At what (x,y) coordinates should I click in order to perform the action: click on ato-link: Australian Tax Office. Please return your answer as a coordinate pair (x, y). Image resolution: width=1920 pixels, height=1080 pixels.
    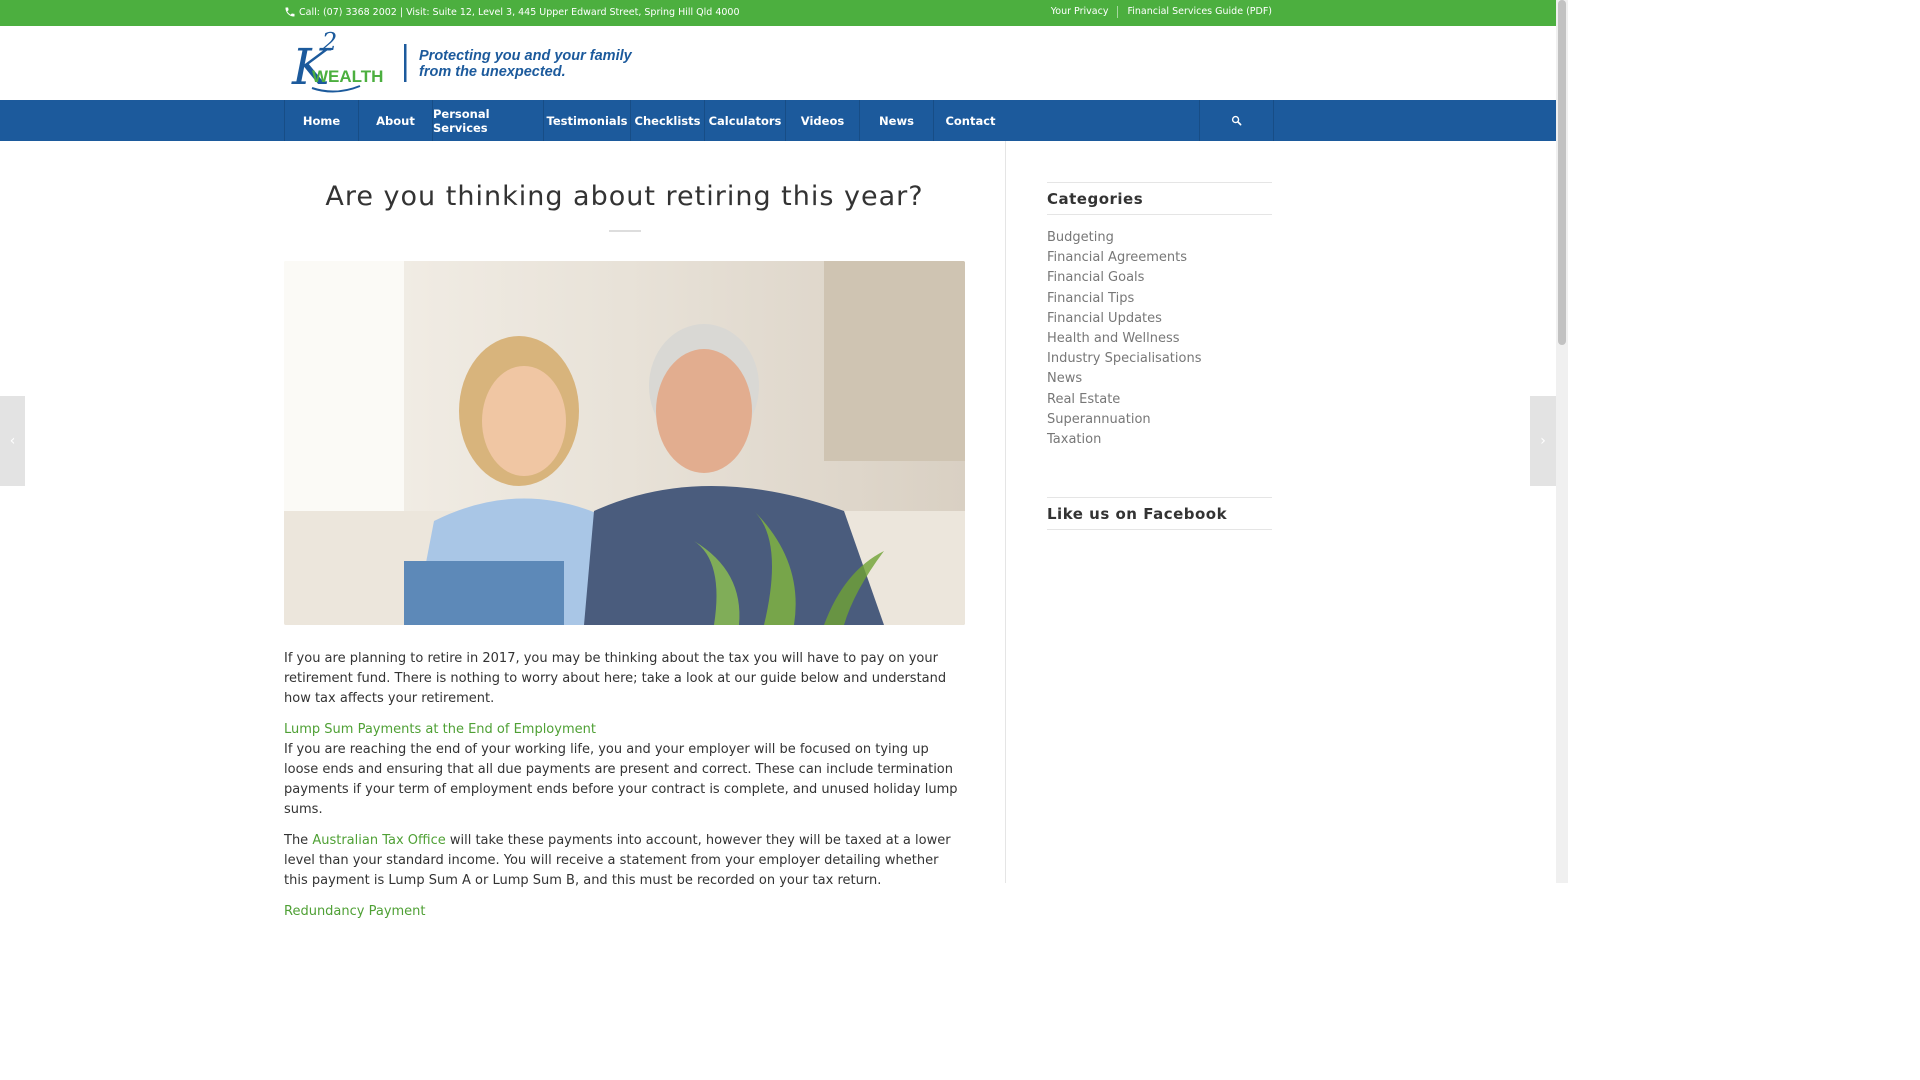
    Looking at the image, I should click on (378, 840).